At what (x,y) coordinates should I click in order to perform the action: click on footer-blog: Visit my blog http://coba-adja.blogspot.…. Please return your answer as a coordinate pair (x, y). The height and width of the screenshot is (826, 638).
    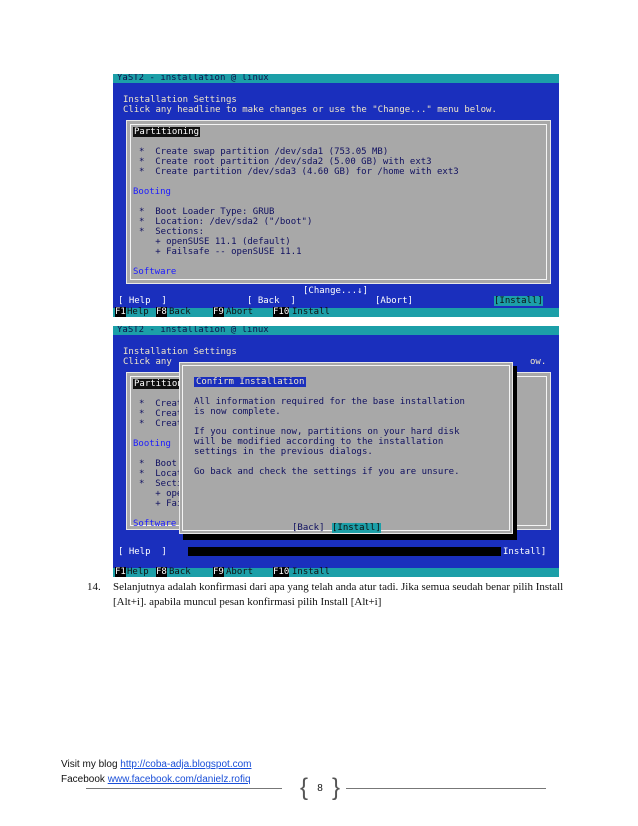
    Looking at the image, I should click on (156, 764).